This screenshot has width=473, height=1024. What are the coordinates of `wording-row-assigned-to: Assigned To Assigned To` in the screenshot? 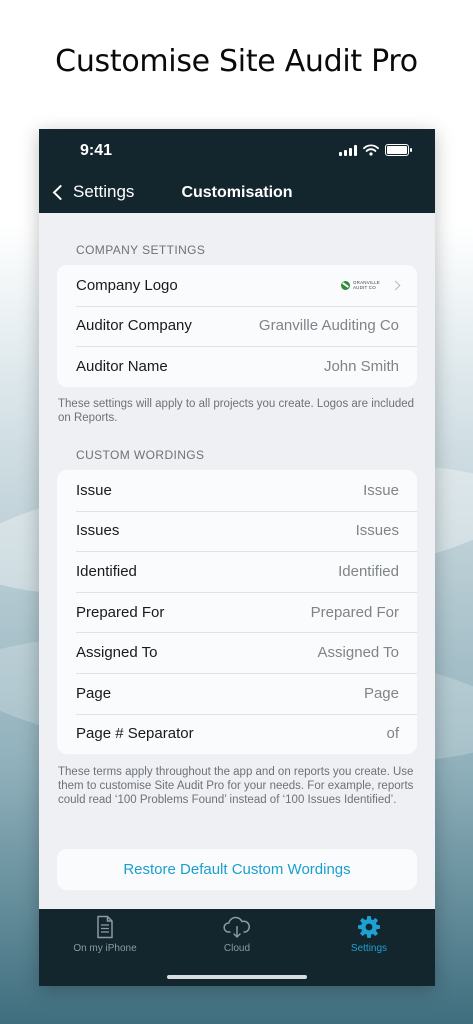 It's located at (237, 652).